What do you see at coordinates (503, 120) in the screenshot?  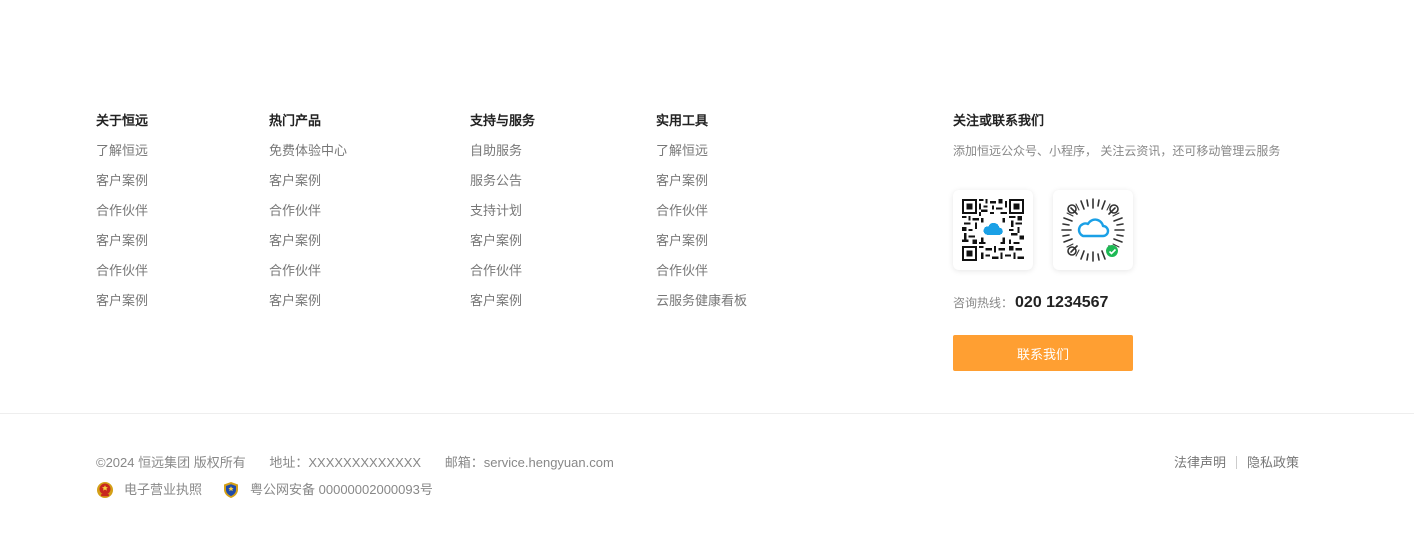 I see `column-title: 支持与服务` at bounding box center [503, 120].